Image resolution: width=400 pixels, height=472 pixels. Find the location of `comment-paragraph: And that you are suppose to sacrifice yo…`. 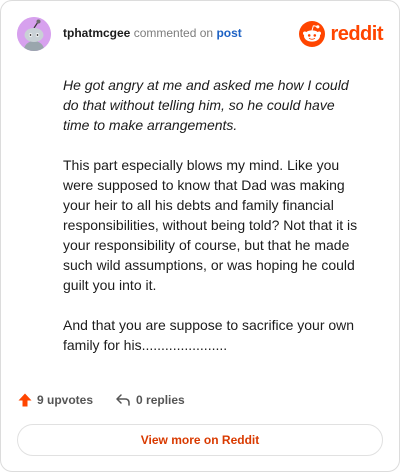

comment-paragraph: And that you are suppose to sacrifice yo… is located at coordinates (209, 335).